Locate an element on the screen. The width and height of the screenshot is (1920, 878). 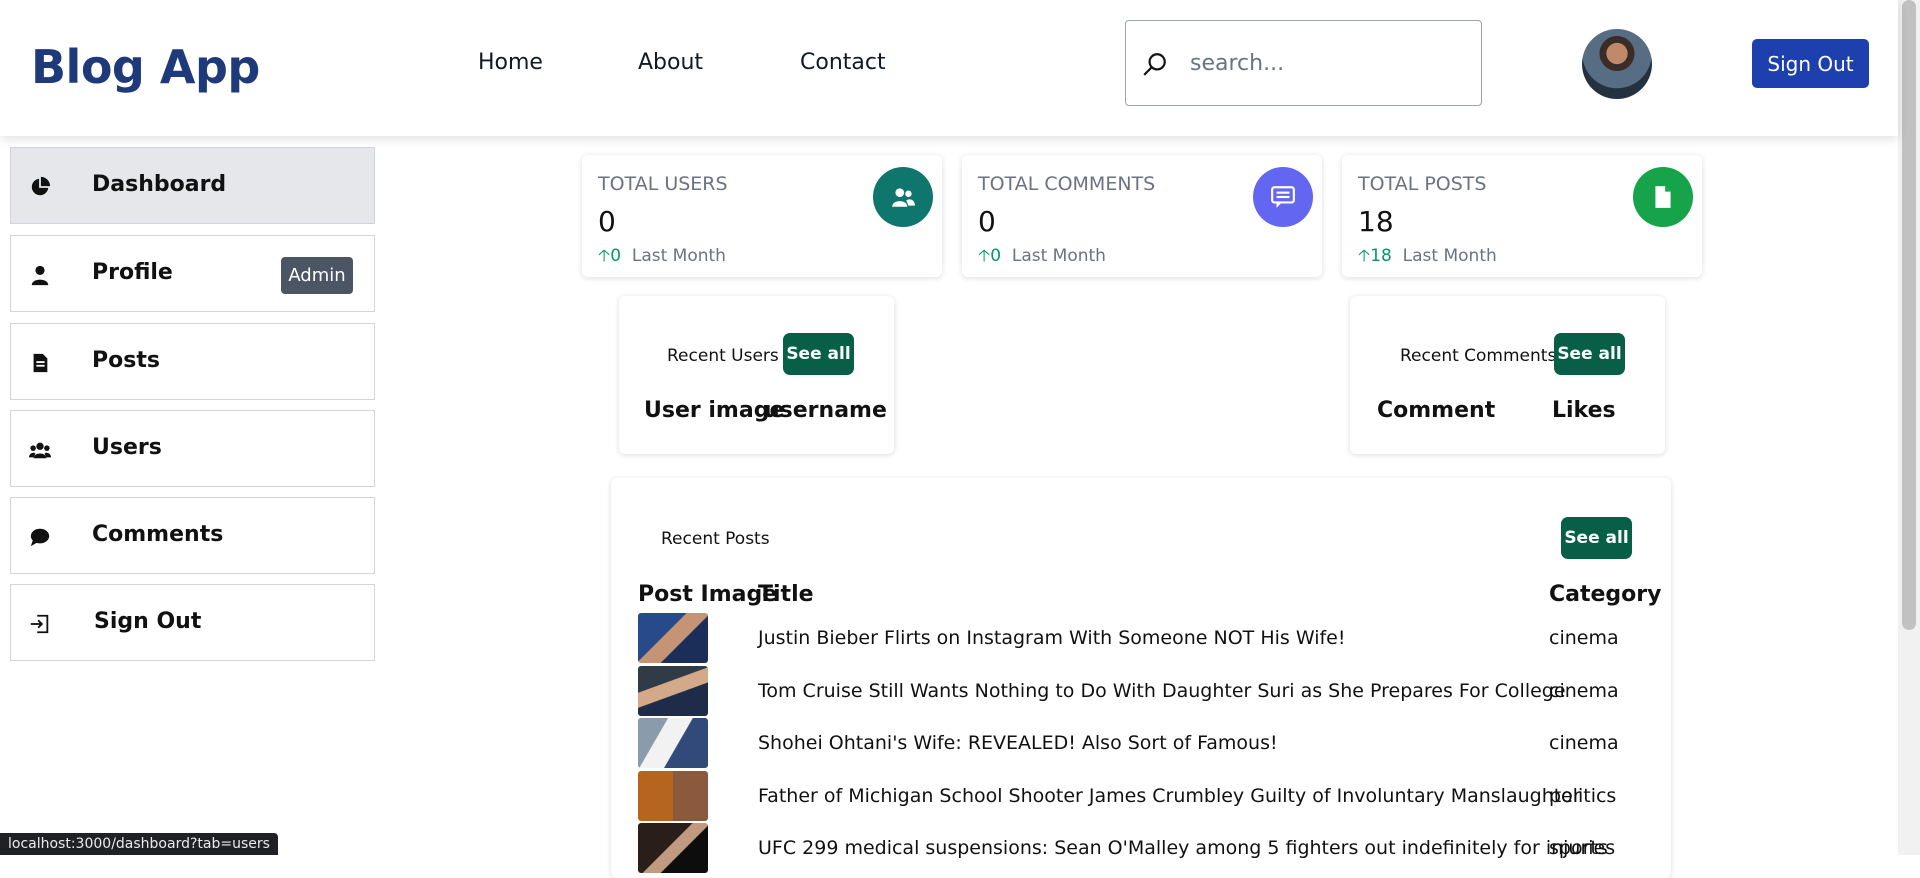
sidebar-item-posts: Posts is located at coordinates (192, 361).